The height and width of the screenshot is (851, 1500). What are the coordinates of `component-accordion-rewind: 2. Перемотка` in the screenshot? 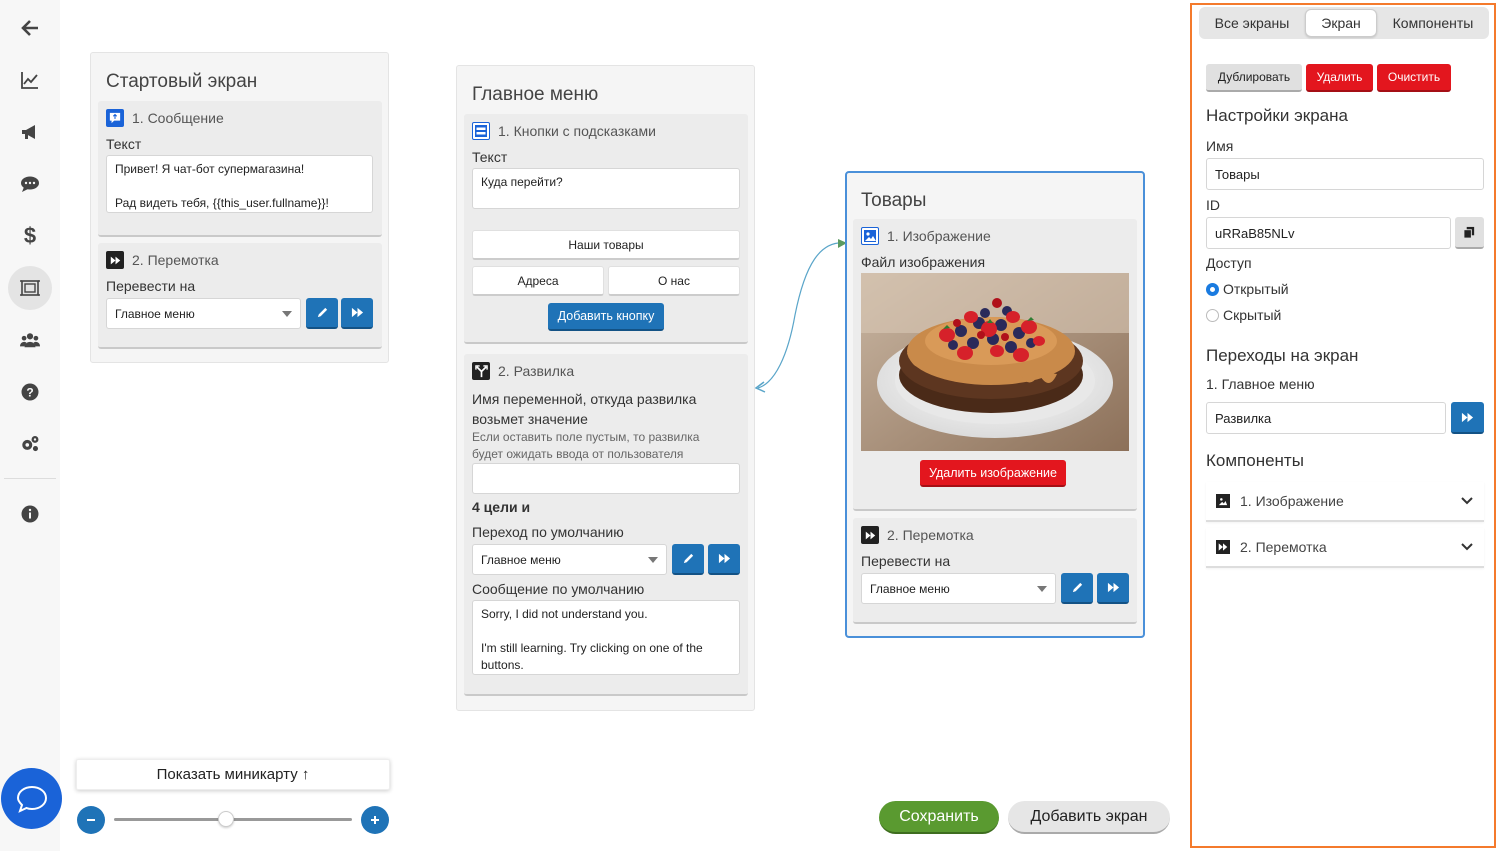 It's located at (1345, 548).